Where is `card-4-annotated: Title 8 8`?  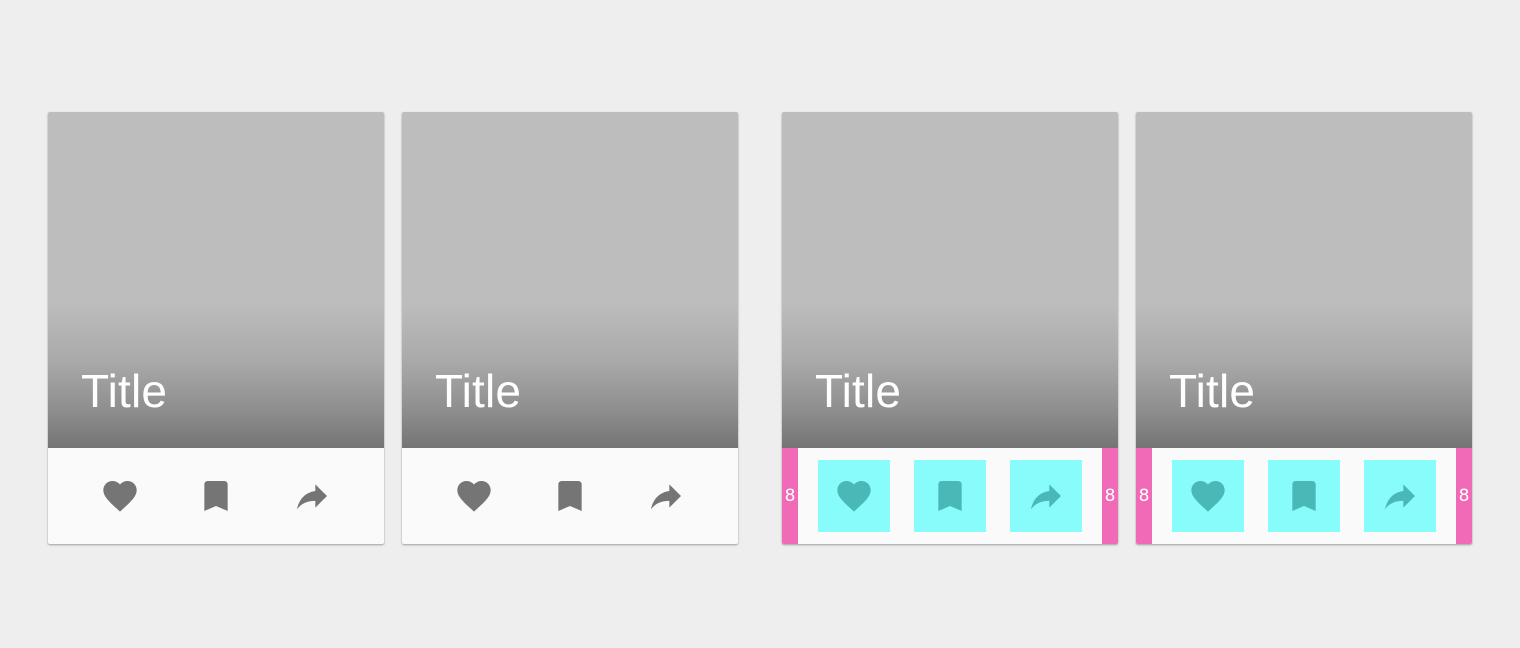
card-4-annotated: Title 8 8 is located at coordinates (1304, 328).